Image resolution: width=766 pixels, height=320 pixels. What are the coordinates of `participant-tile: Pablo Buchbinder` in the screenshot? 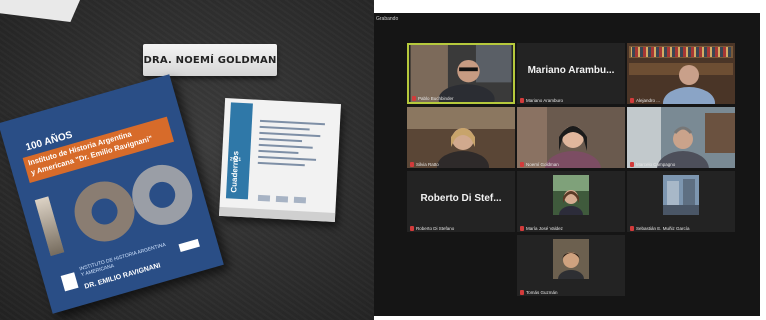 It's located at (461, 73).